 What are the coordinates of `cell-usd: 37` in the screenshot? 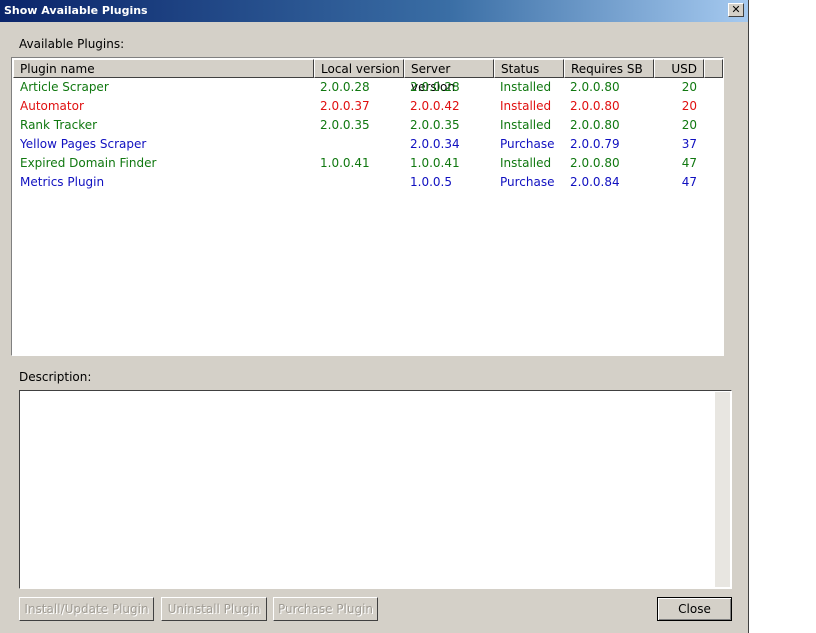 It's located at (689, 144).